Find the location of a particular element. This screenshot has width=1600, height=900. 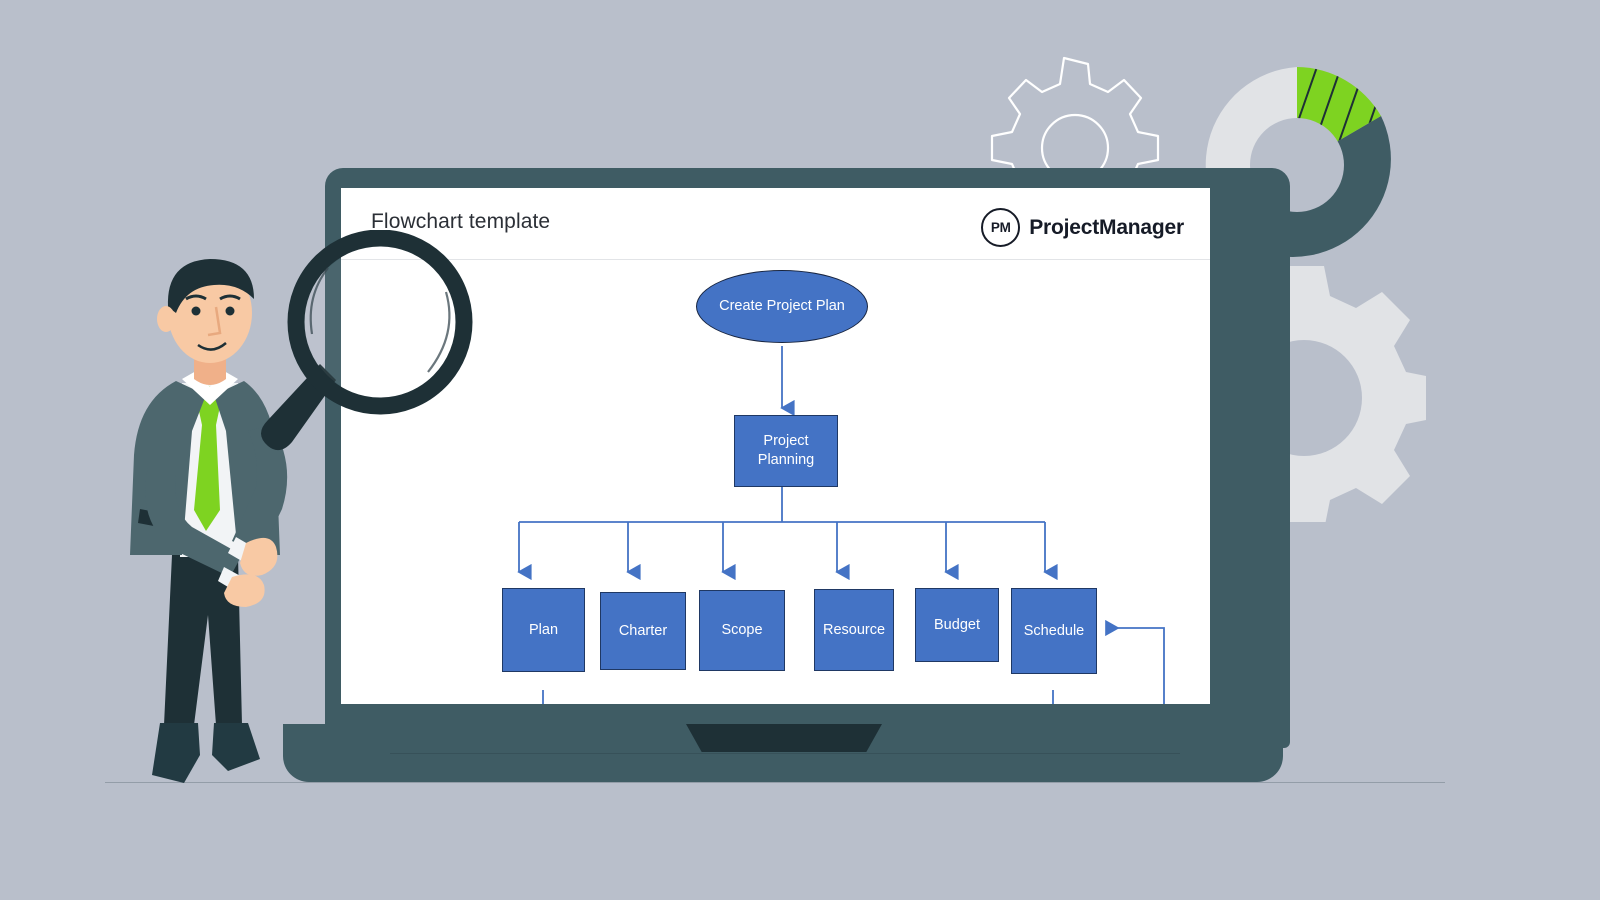

brand-logo: PM ProjectManager is located at coordinates (1082, 227).